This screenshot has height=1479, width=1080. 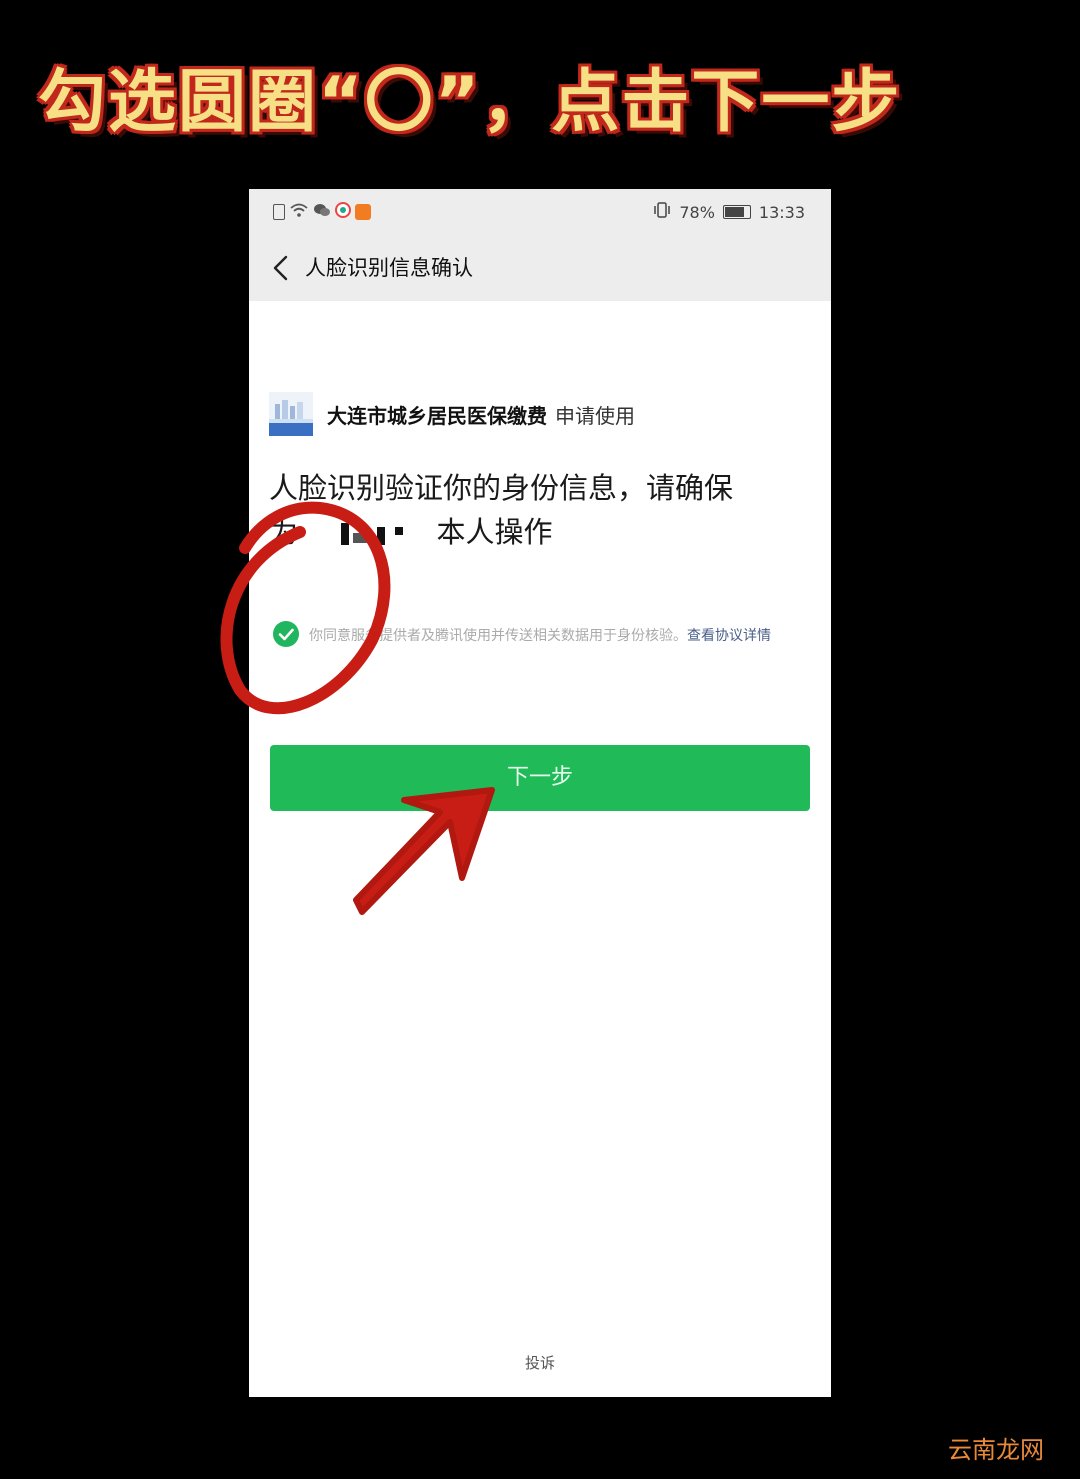 I want to click on verification-prefix: 为, so click(x=284, y=532).